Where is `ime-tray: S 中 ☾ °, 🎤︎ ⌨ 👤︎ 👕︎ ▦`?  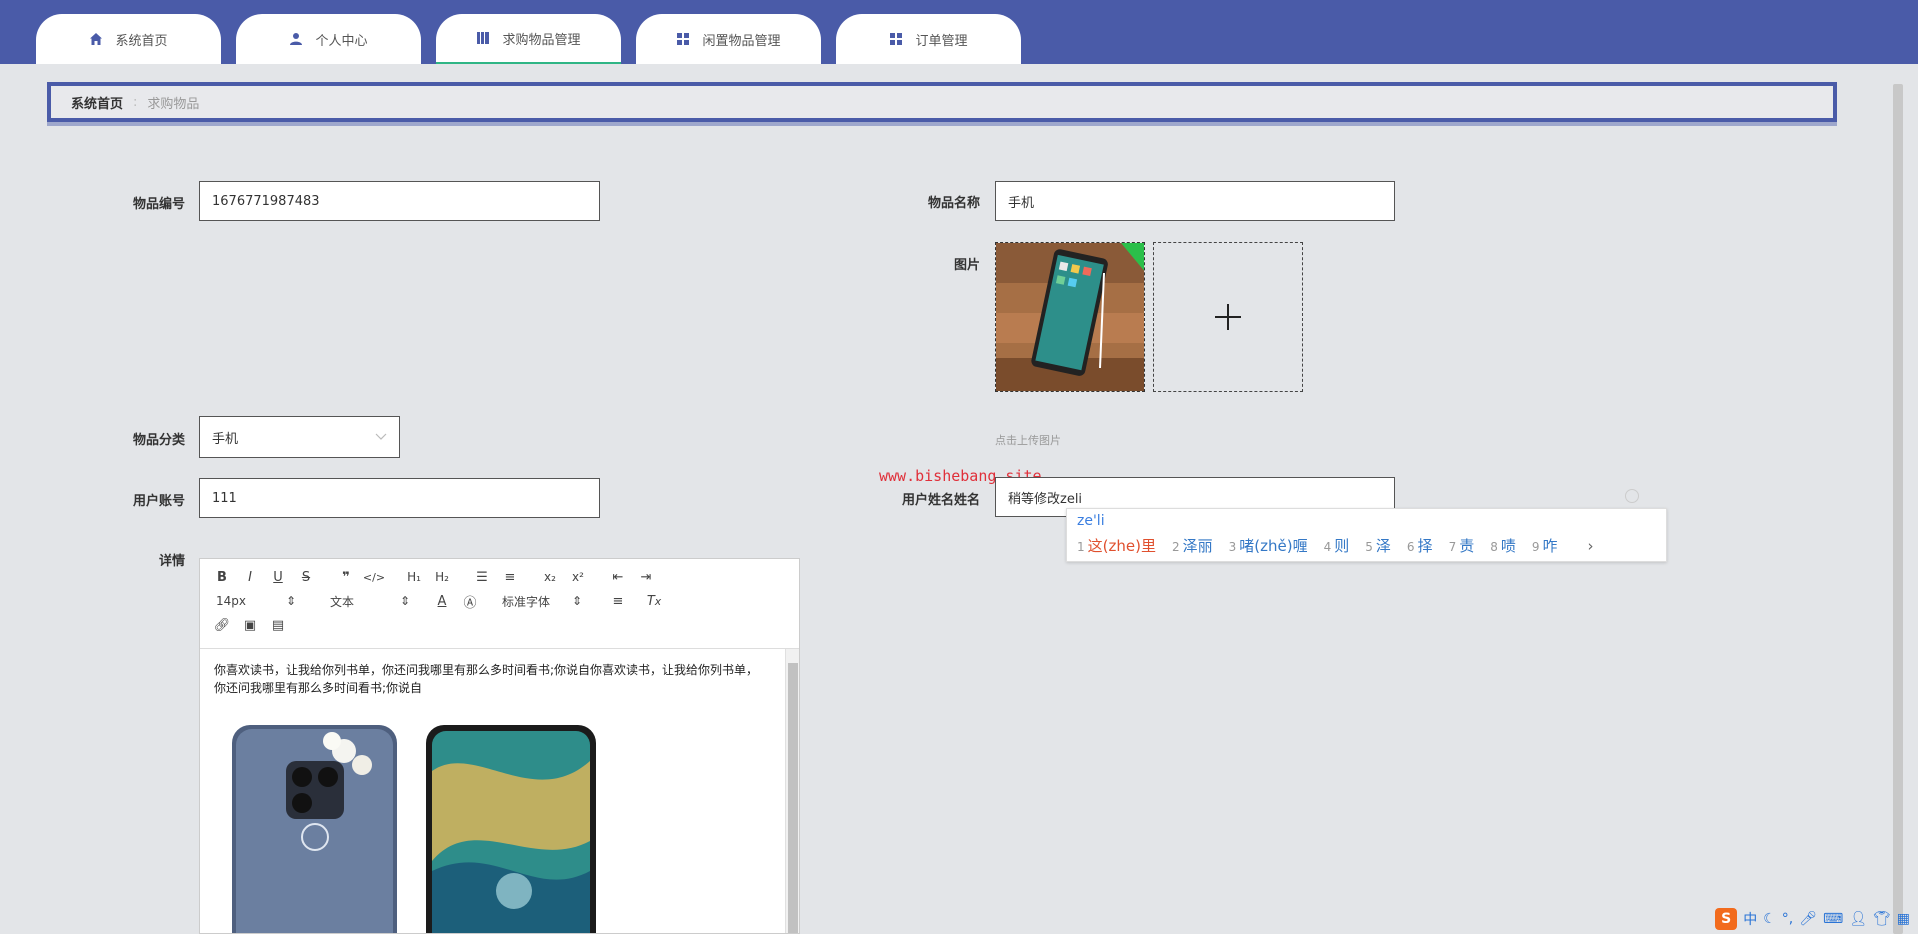 ime-tray: S 中 ☾ °, 🎤︎ ⌨ 👤︎ 👕︎ ▦ is located at coordinates (1812, 919).